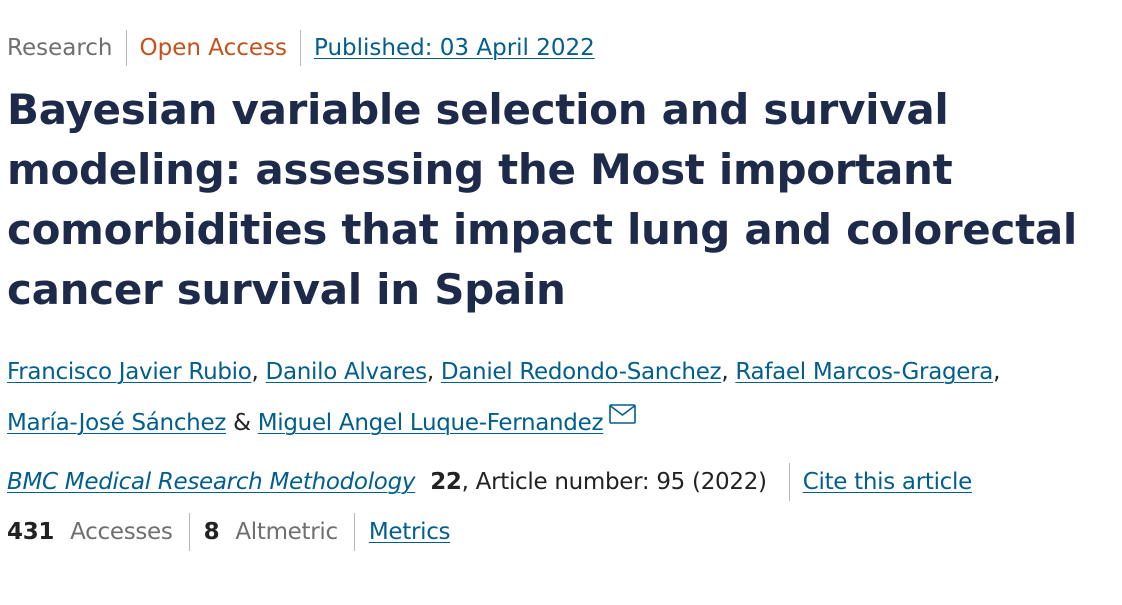  I want to click on author-link: Miguel Angel Luque-Fernandez, so click(431, 423).